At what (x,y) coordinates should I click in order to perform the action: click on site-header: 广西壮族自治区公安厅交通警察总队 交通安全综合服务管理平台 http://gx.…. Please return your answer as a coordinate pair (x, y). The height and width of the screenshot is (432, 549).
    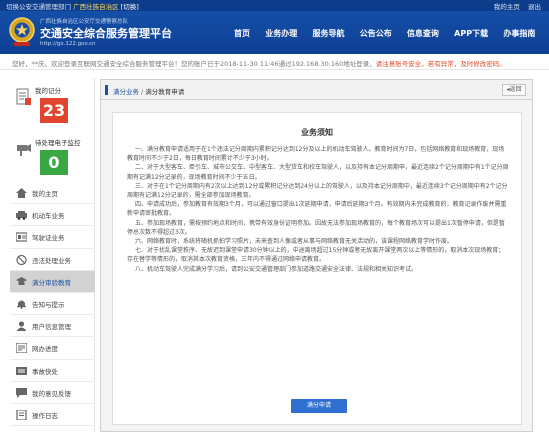
    Looking at the image, I should click on (274, 32).